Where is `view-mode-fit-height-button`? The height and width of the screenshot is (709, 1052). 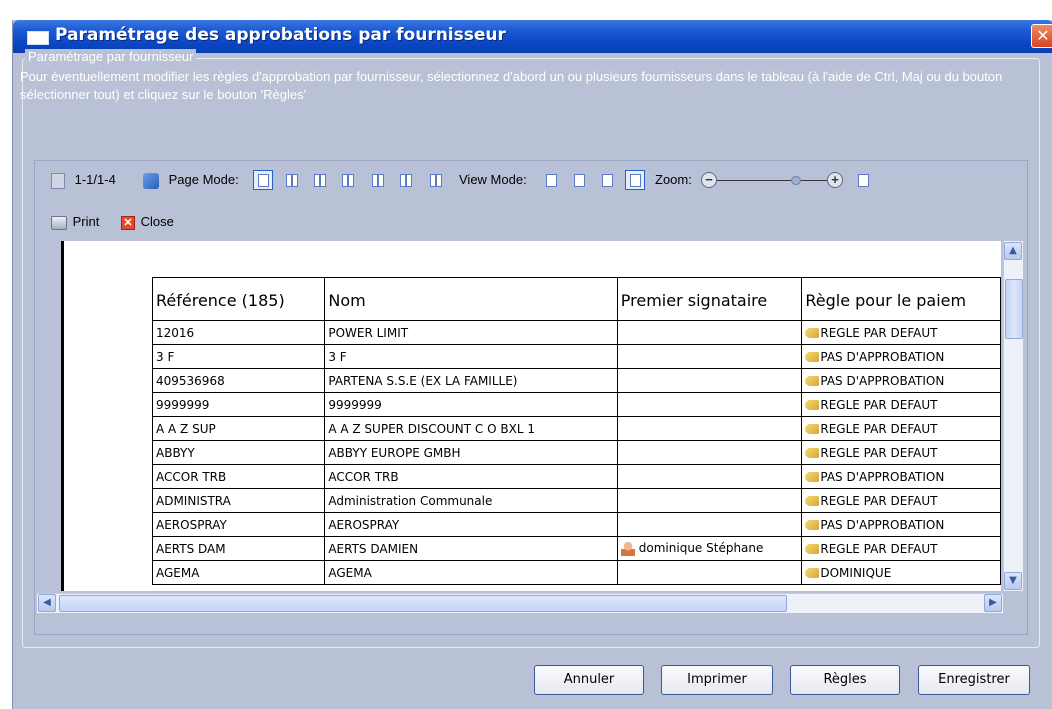 view-mode-fit-height-button is located at coordinates (579, 180).